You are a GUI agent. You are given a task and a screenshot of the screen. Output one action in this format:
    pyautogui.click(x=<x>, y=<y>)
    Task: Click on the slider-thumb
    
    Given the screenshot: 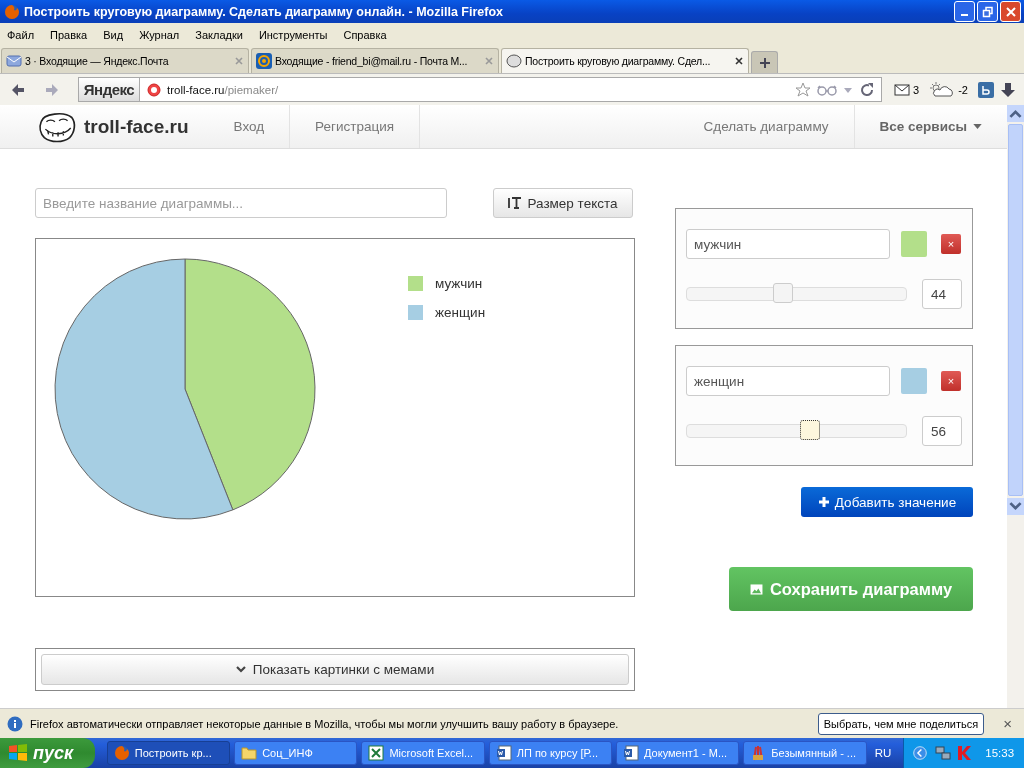 What is the action you would take?
    pyautogui.click(x=809, y=430)
    